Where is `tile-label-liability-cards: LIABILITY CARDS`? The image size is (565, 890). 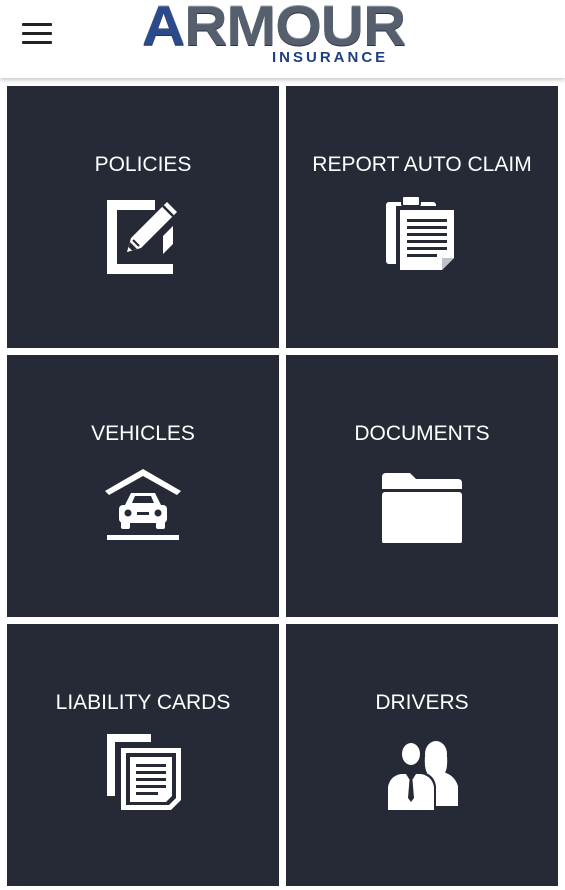
tile-label-liability-cards: LIABILITY CARDS is located at coordinates (143, 702).